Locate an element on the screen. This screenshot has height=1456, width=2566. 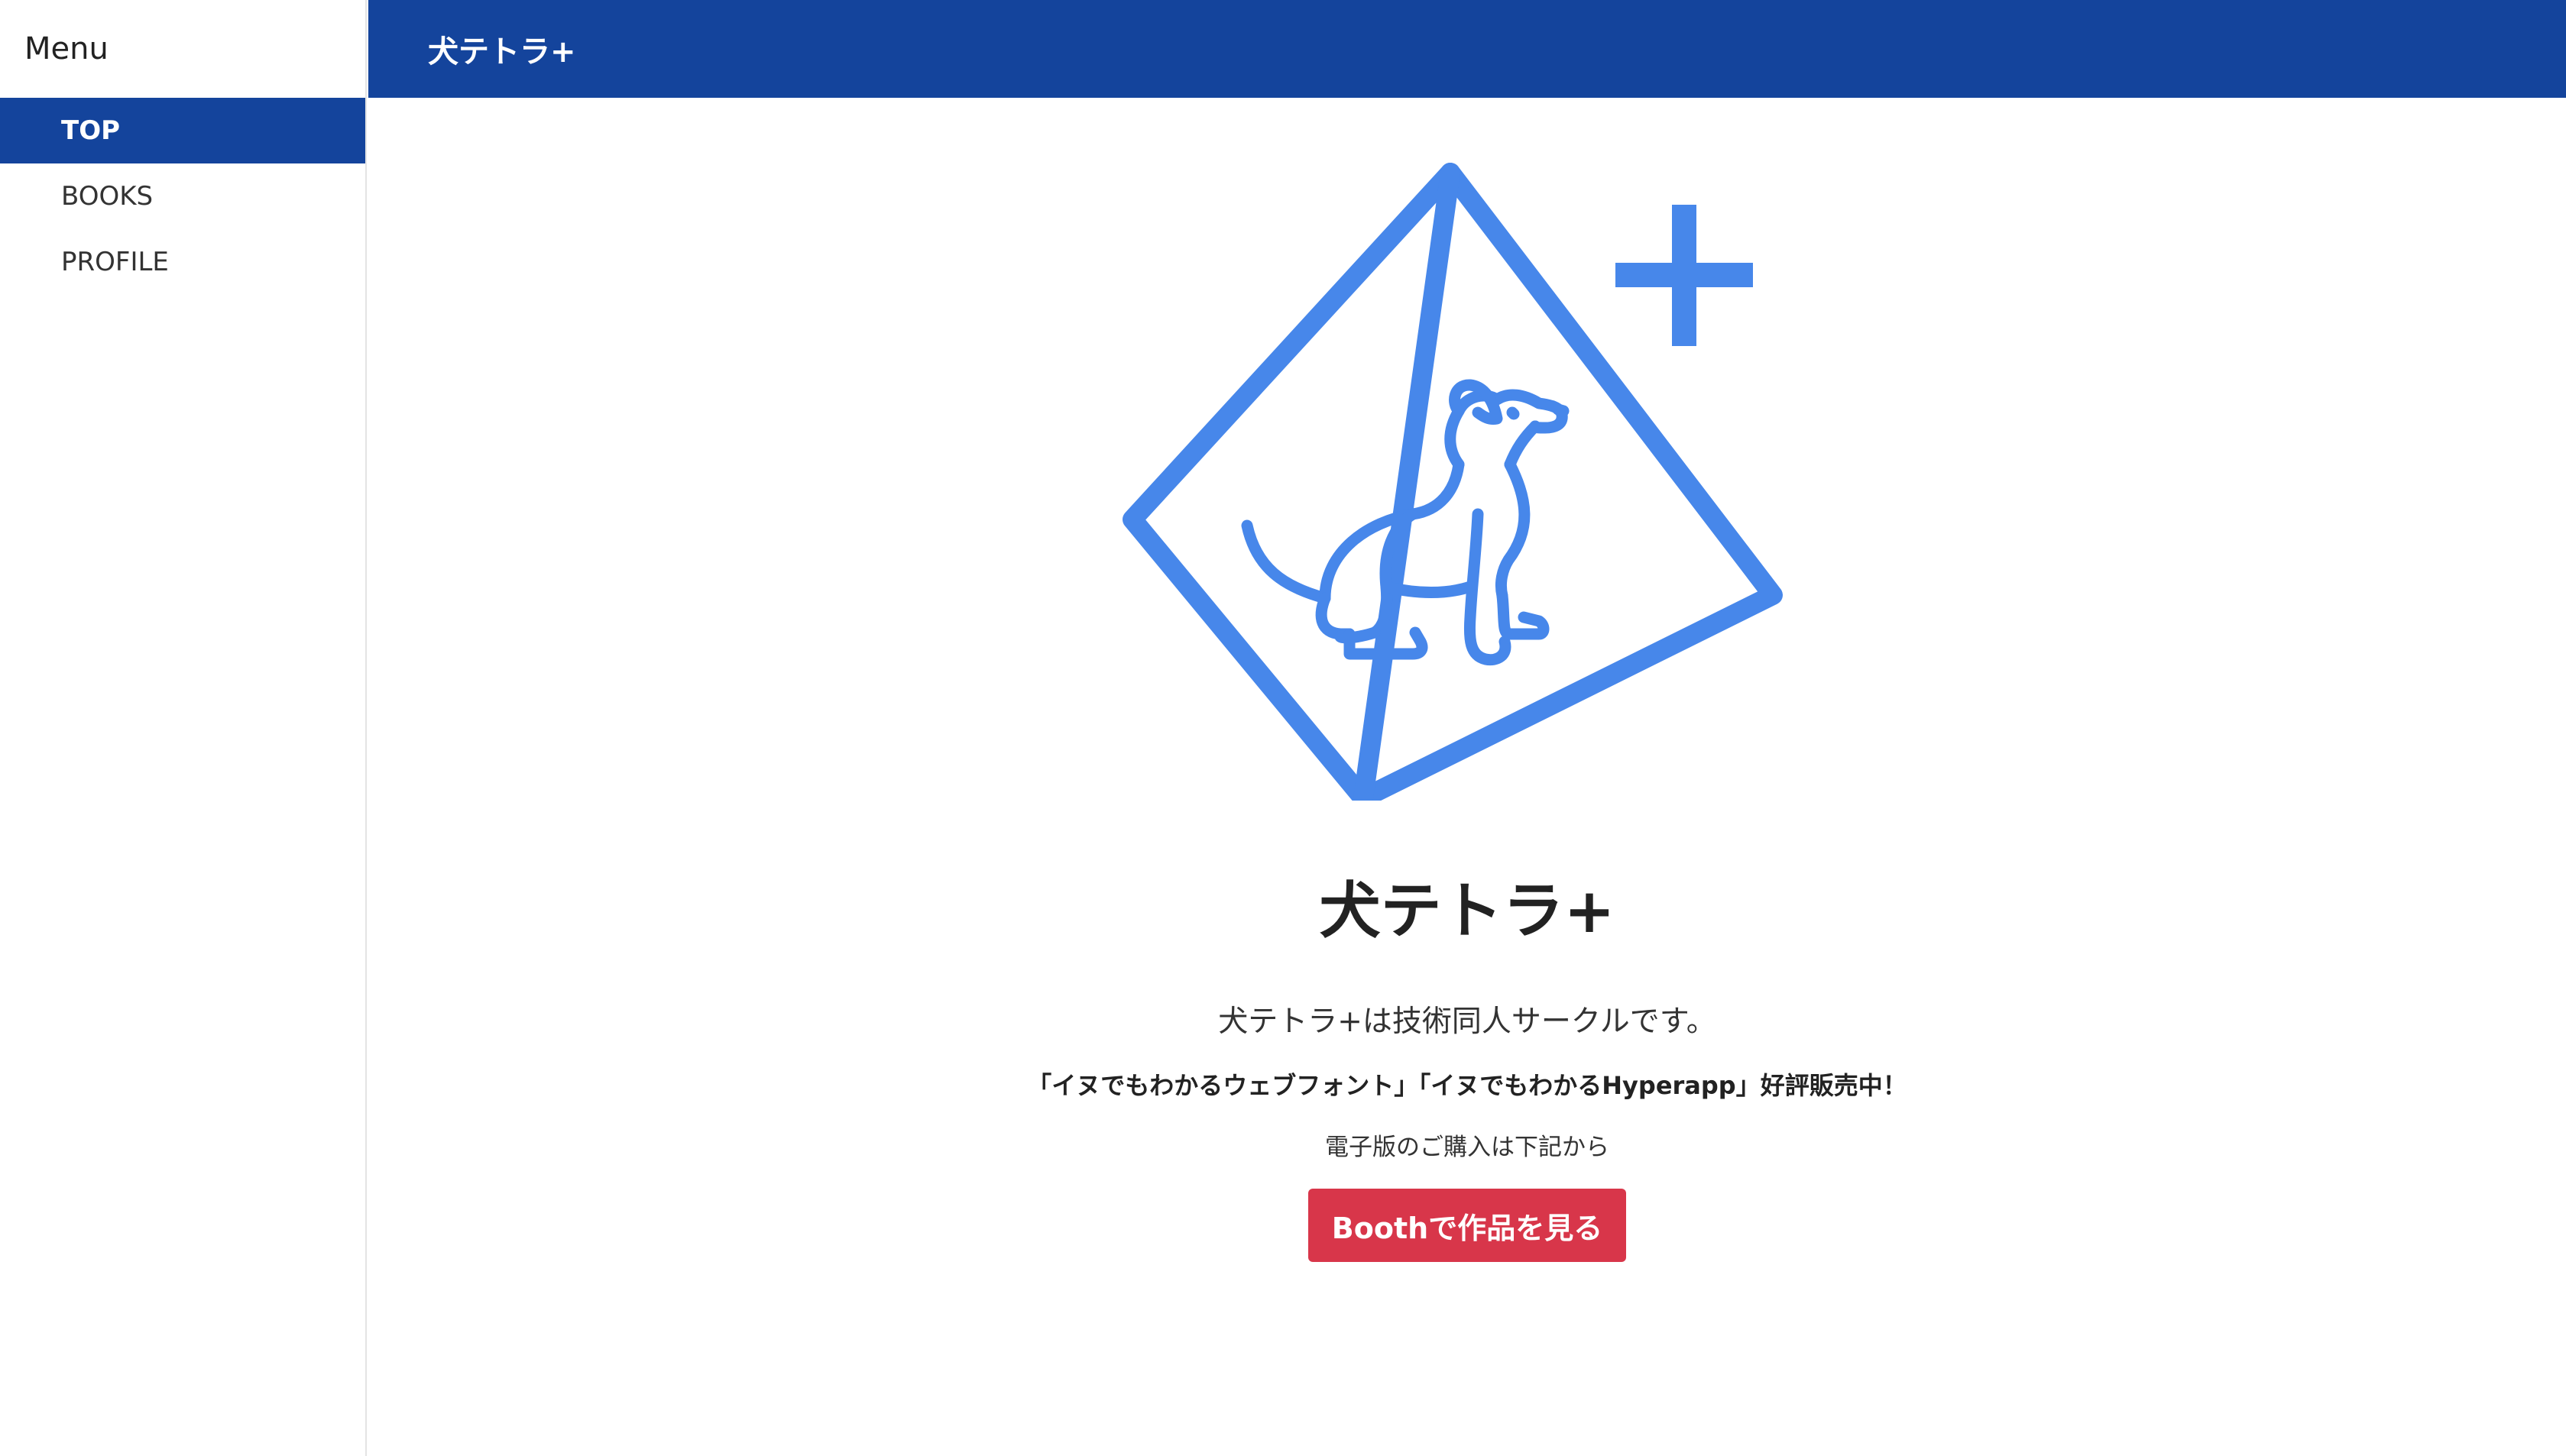
hero-note: 電子版のご購入は下記から is located at coordinates (1467, 1147).